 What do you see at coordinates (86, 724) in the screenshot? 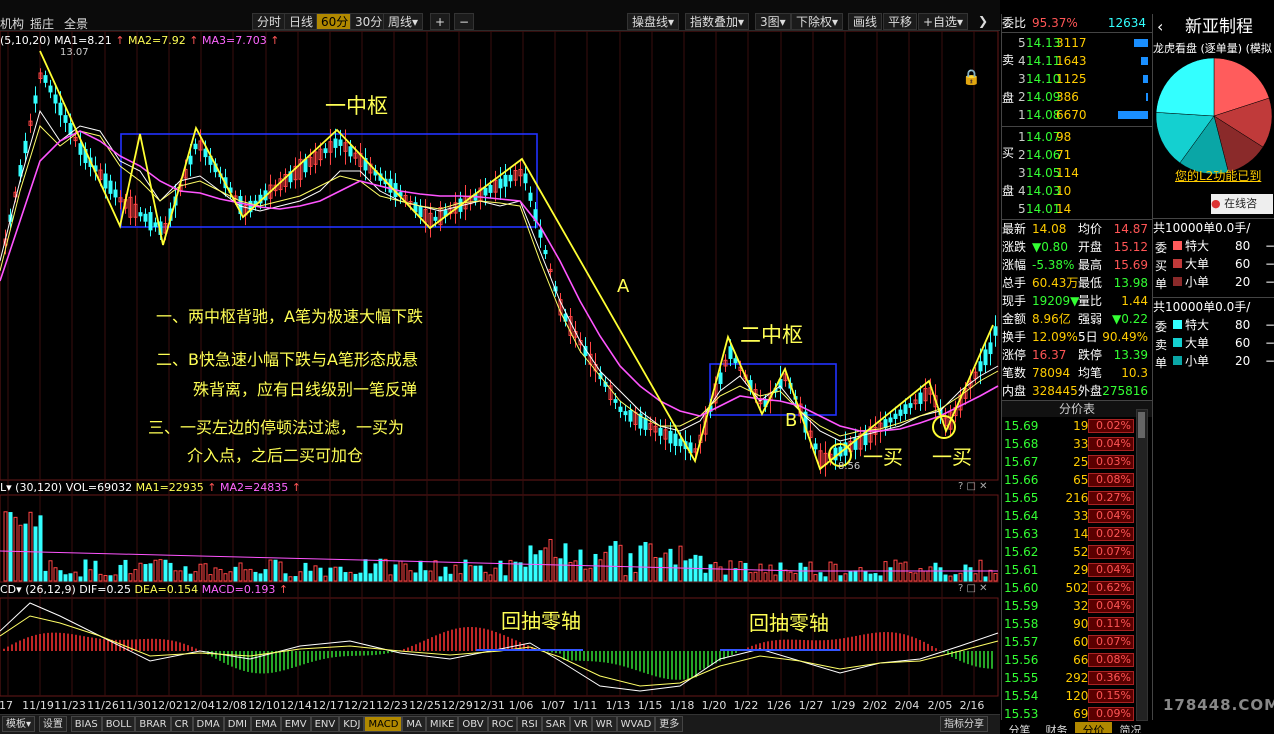
I see `indicator-0: BIAS` at bounding box center [86, 724].